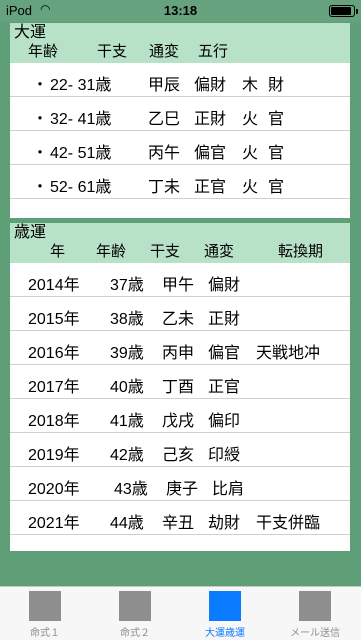 This screenshot has width=361, height=640. Describe the element at coordinates (54, 319) in the screenshot. I see `year-cell: 2015年` at that location.